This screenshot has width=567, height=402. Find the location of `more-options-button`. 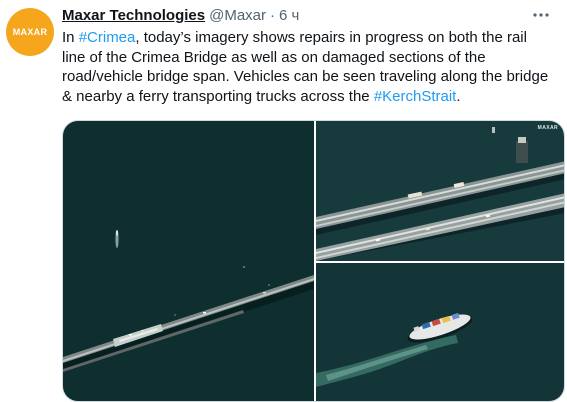

more-options-button is located at coordinates (541, 15).